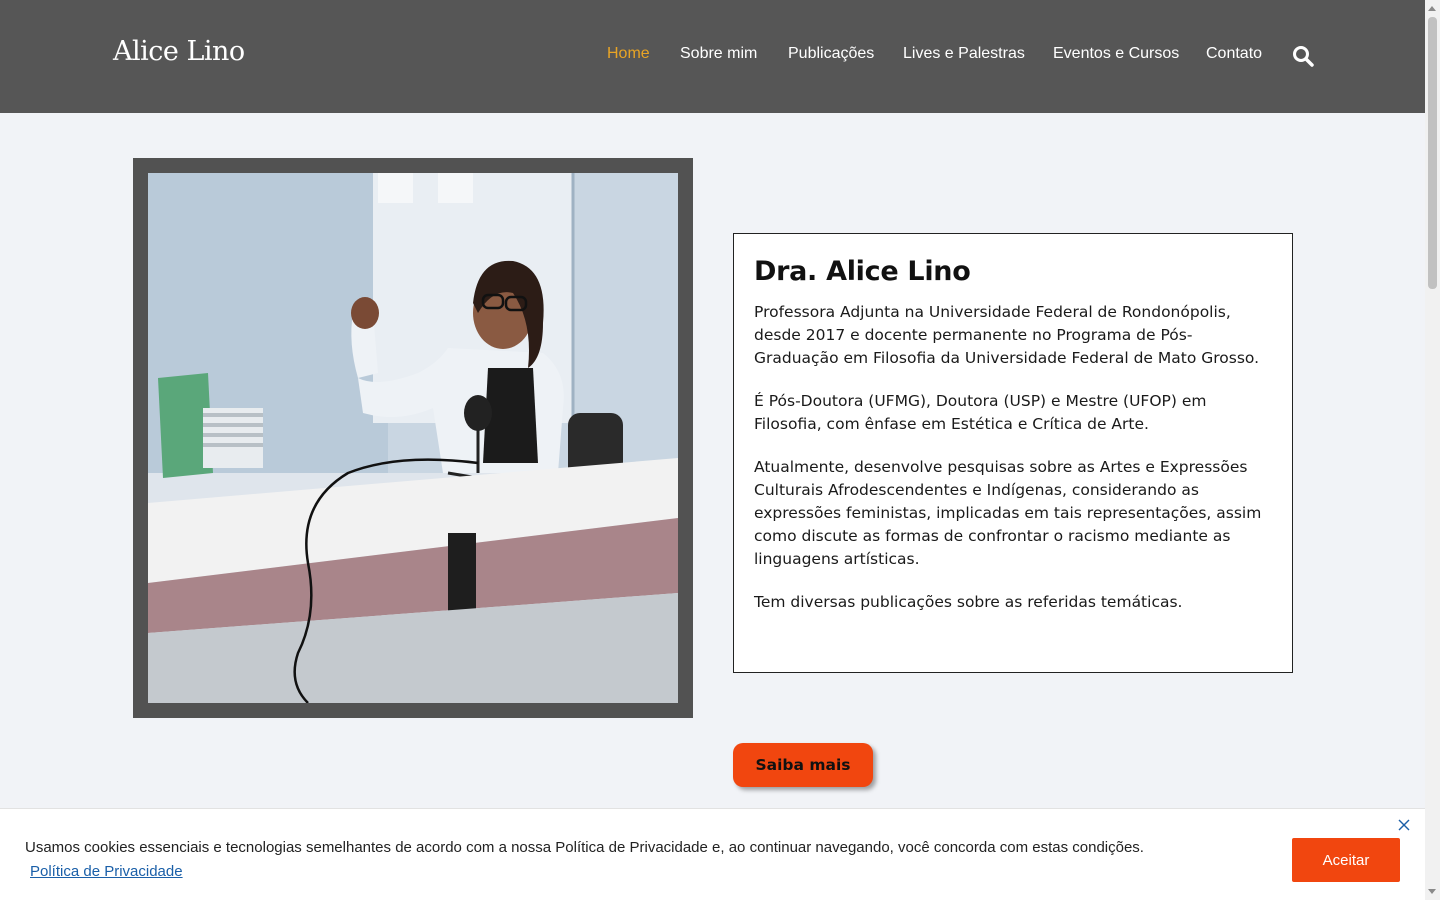  What do you see at coordinates (1116, 54) in the screenshot?
I see `nav-item-eventos-e-cursos: Eventos e Cursos` at bounding box center [1116, 54].